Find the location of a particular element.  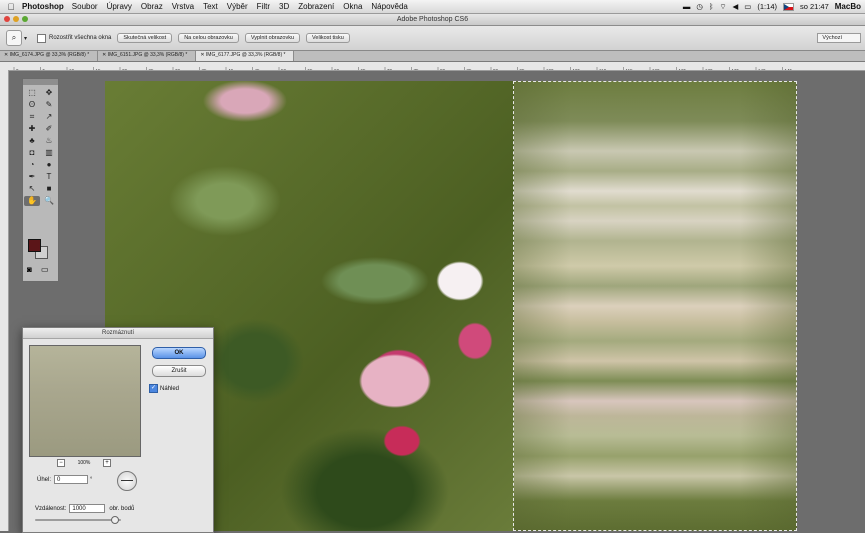

menu-app-name: Photoshop is located at coordinates (43, 6).